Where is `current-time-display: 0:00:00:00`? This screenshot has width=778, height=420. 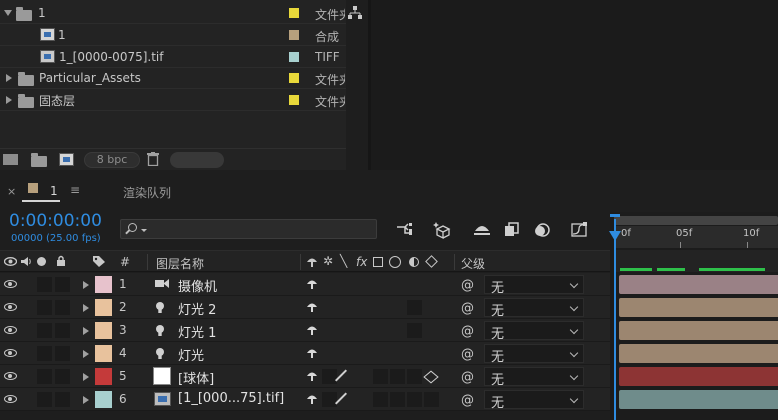
current-time-display: 0:00:00:00 is located at coordinates (55, 221).